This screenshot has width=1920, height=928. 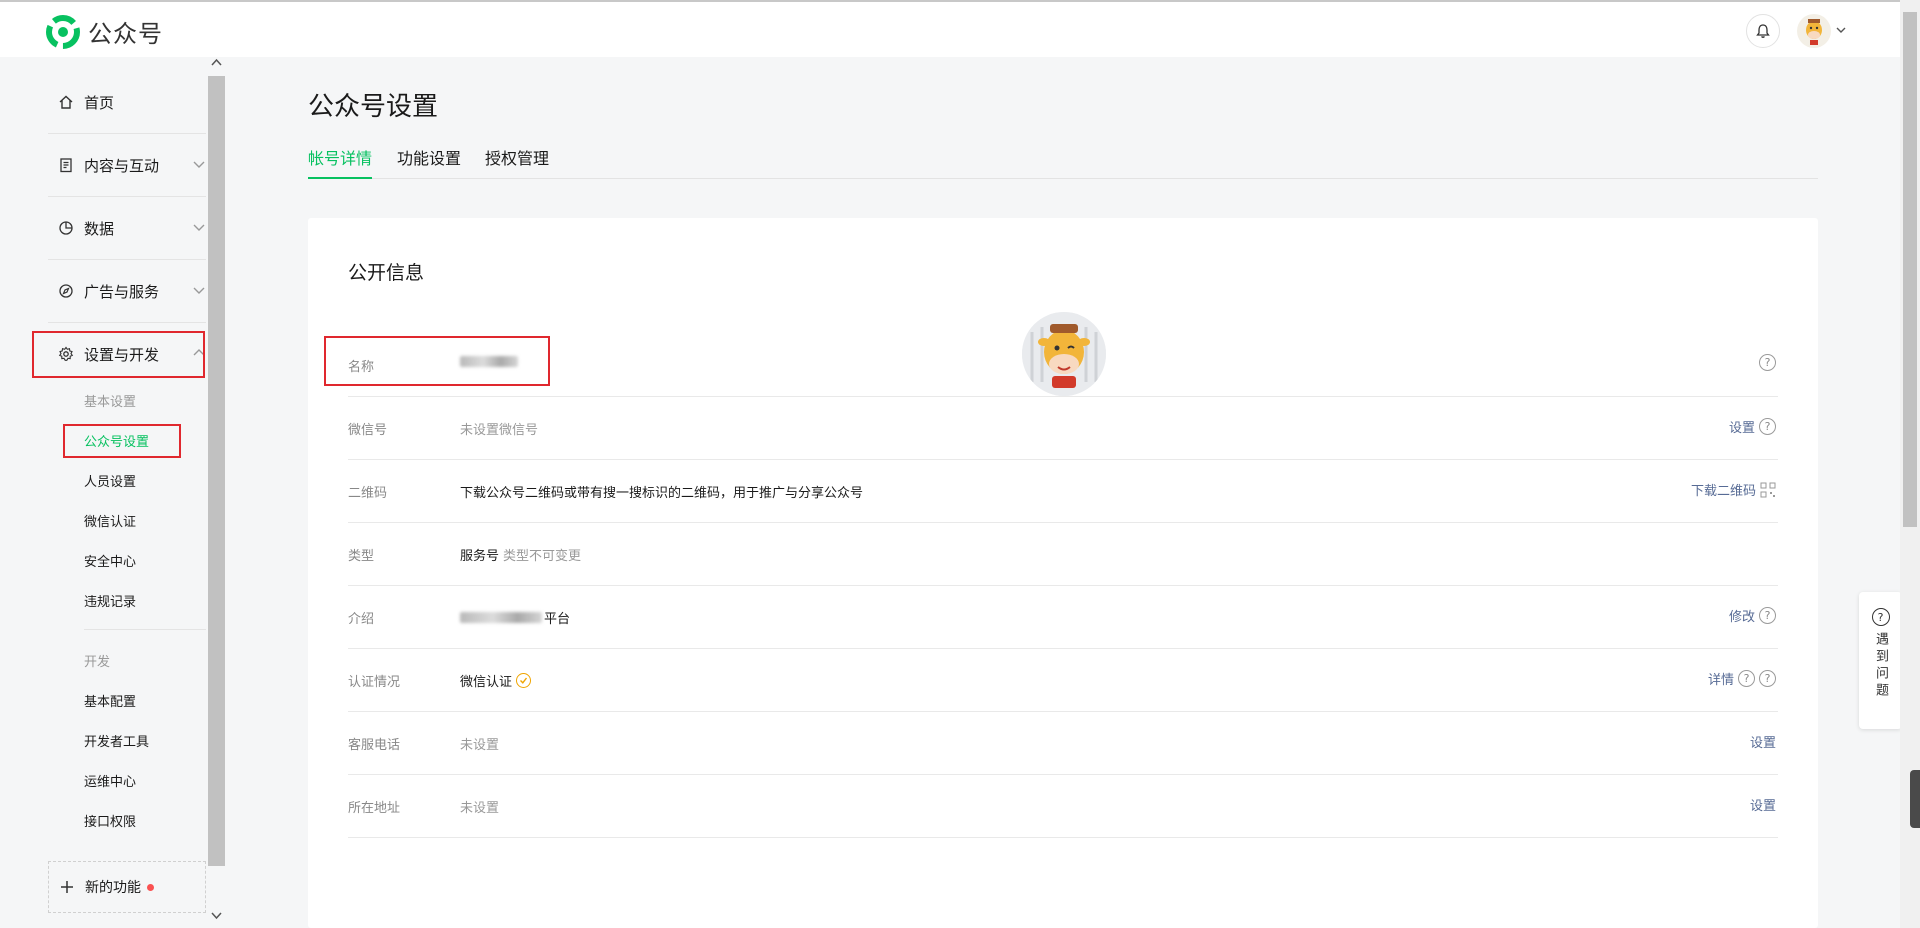 What do you see at coordinates (122, 441) in the screenshot?
I see `highlight-box-account-settings` at bounding box center [122, 441].